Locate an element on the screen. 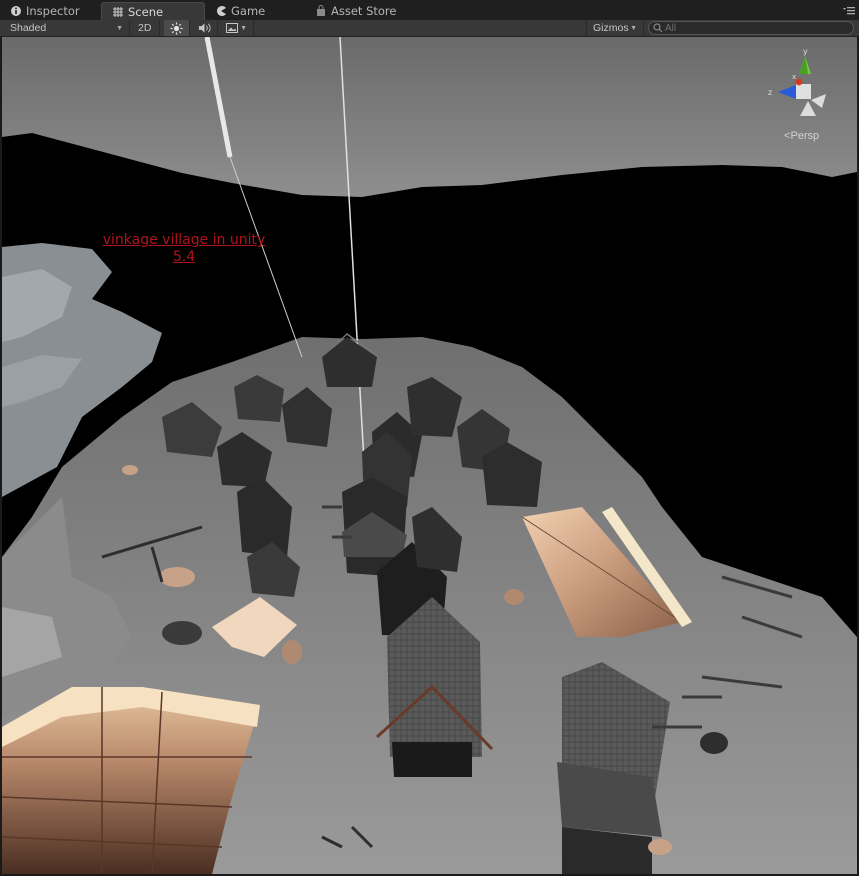 This screenshot has height=876, width=859. sun-icon is located at coordinates (176, 28).